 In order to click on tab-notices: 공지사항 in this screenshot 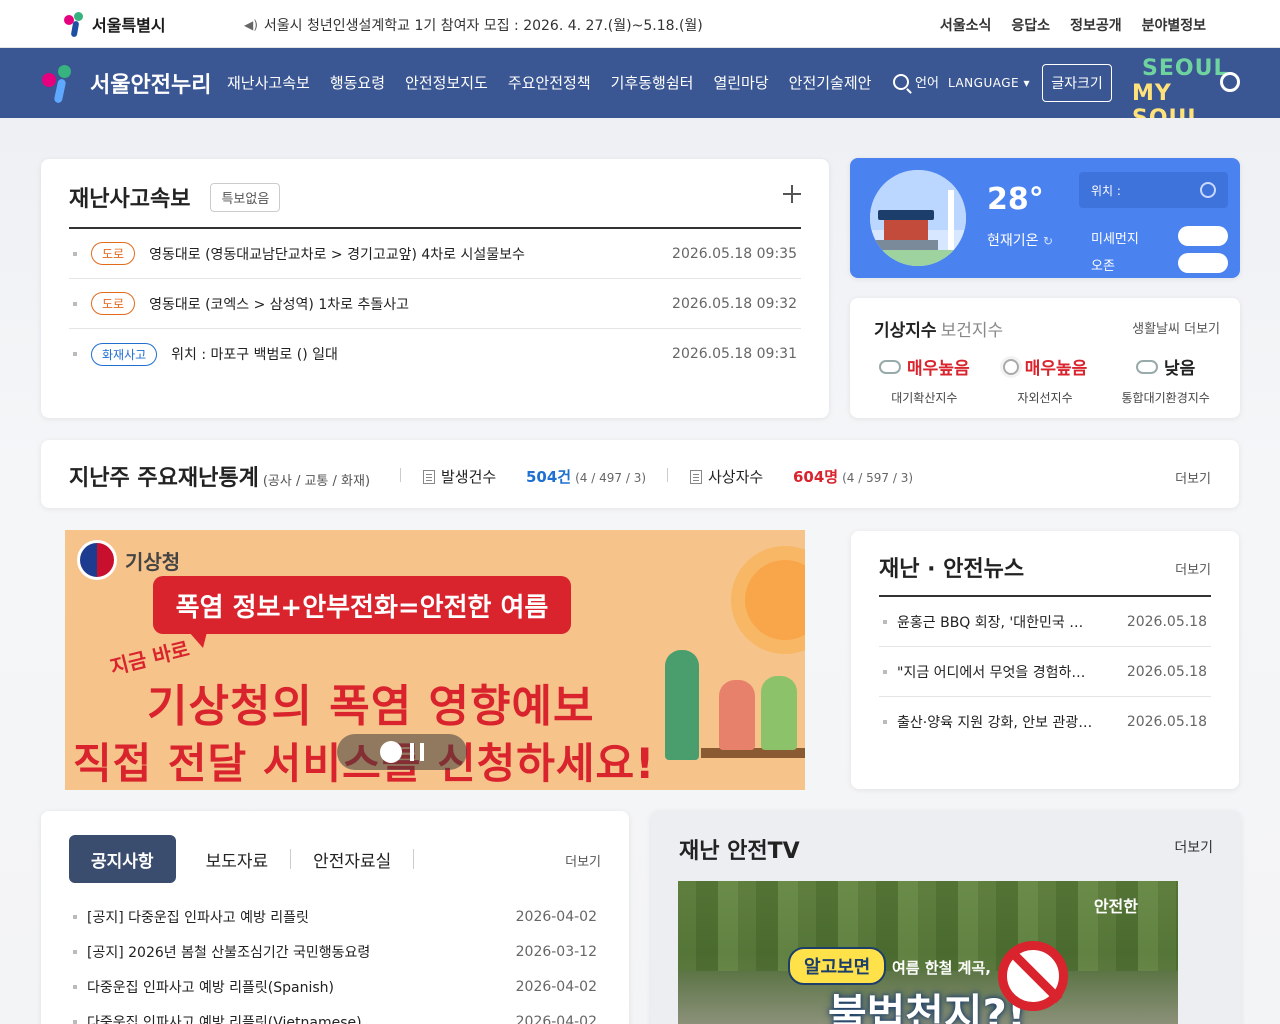, I will do `click(122, 859)`.